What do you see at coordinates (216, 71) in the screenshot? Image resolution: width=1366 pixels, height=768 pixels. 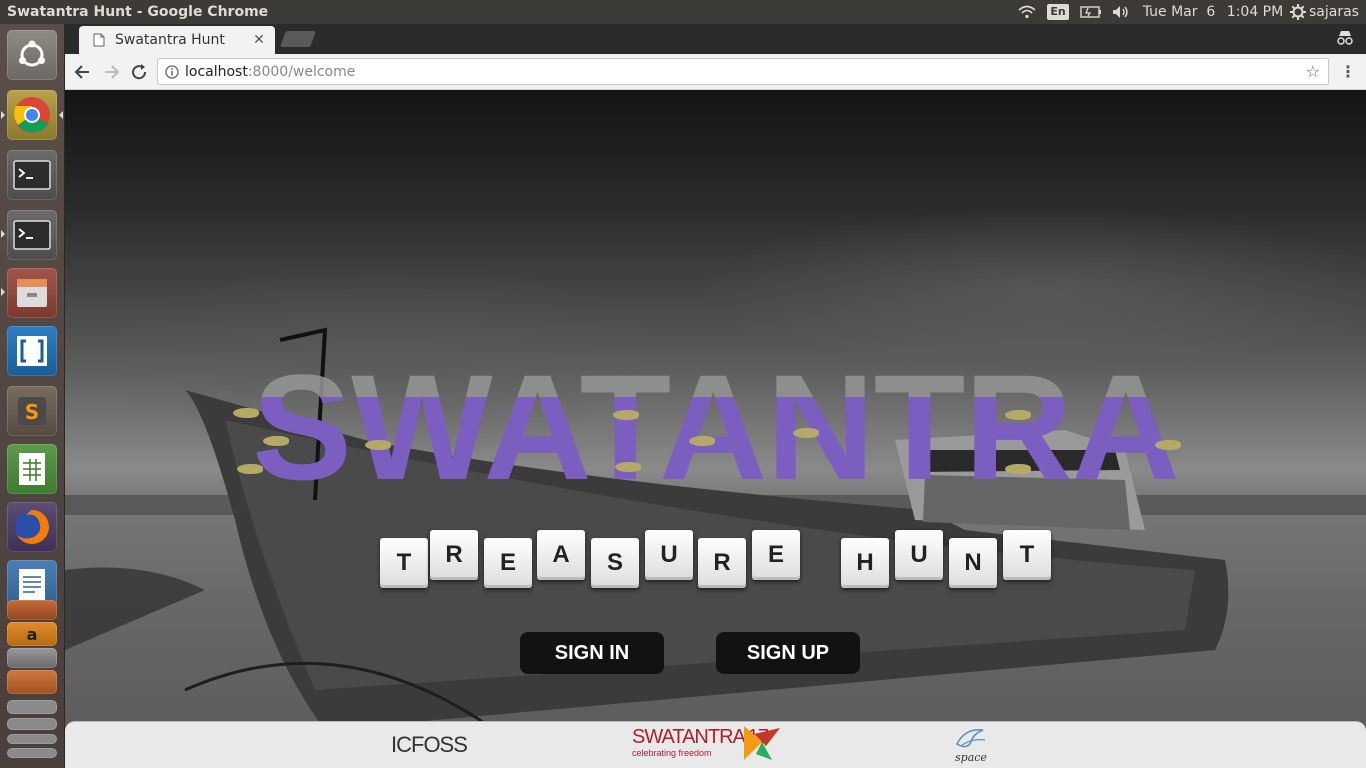 I see `url-host: localhost` at bounding box center [216, 71].